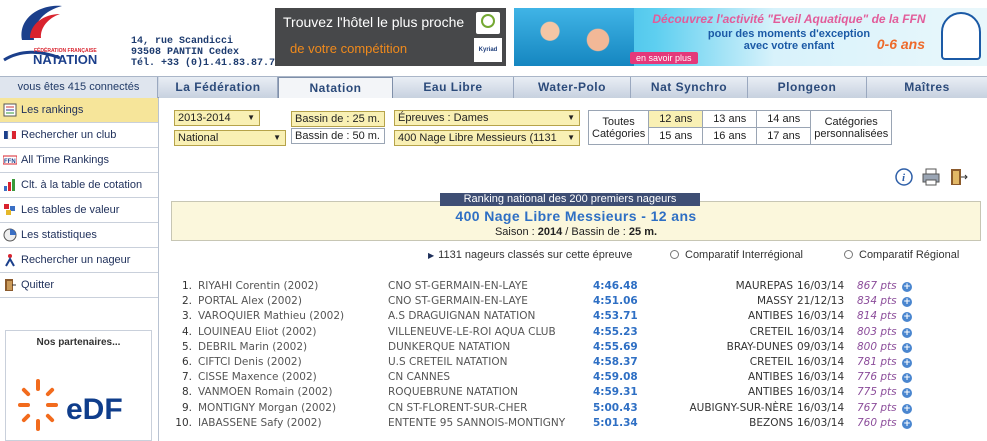 The image size is (987, 441). I want to click on age-all-categories: Toutes Catégories, so click(618, 127).